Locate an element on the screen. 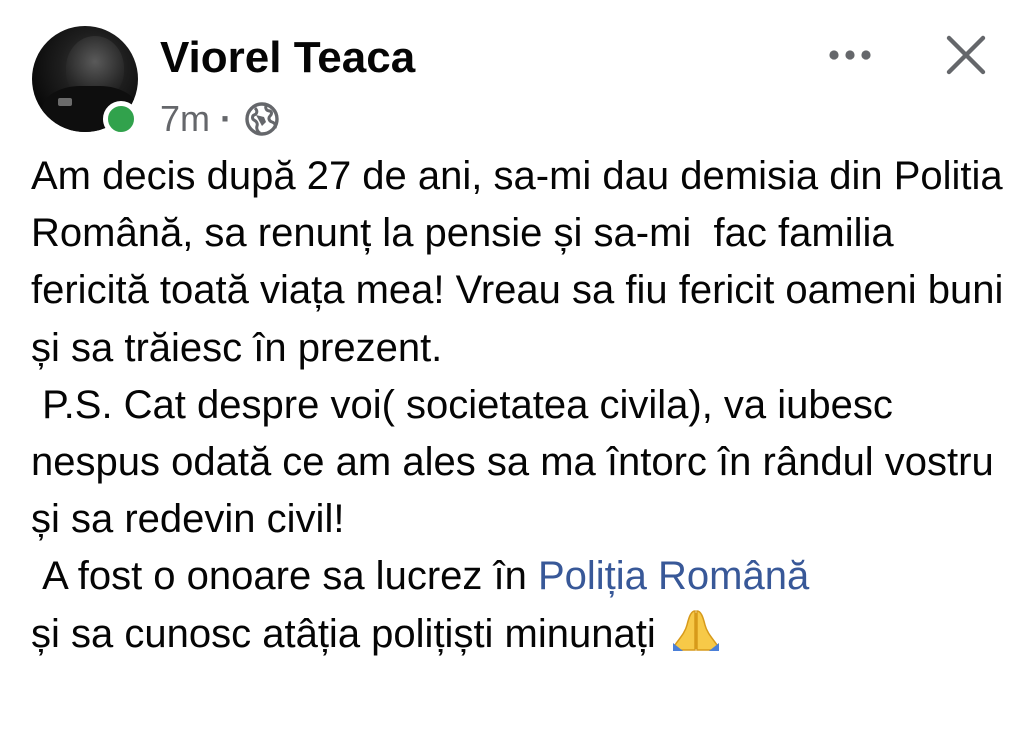 The height and width of the screenshot is (736, 1024). folded-hands-emoji-icon is located at coordinates (695, 630).